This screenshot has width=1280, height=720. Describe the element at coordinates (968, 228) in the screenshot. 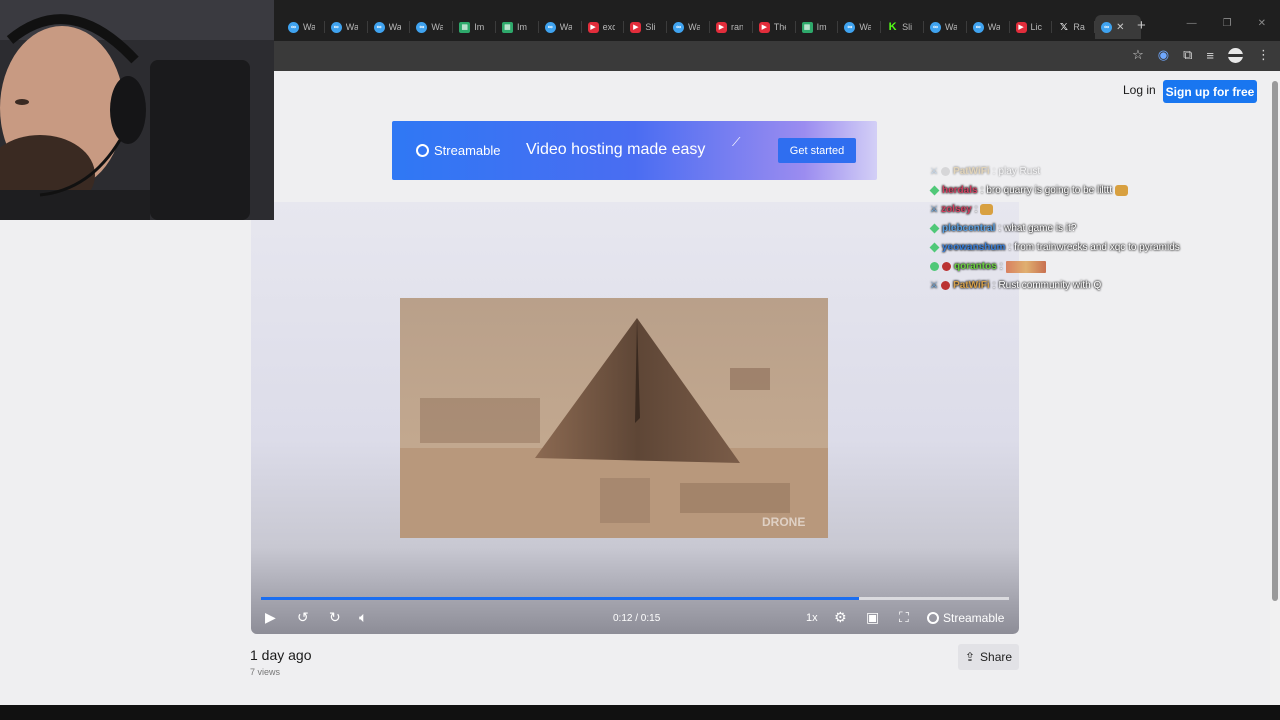

I see `chat-username: plebcentral` at that location.